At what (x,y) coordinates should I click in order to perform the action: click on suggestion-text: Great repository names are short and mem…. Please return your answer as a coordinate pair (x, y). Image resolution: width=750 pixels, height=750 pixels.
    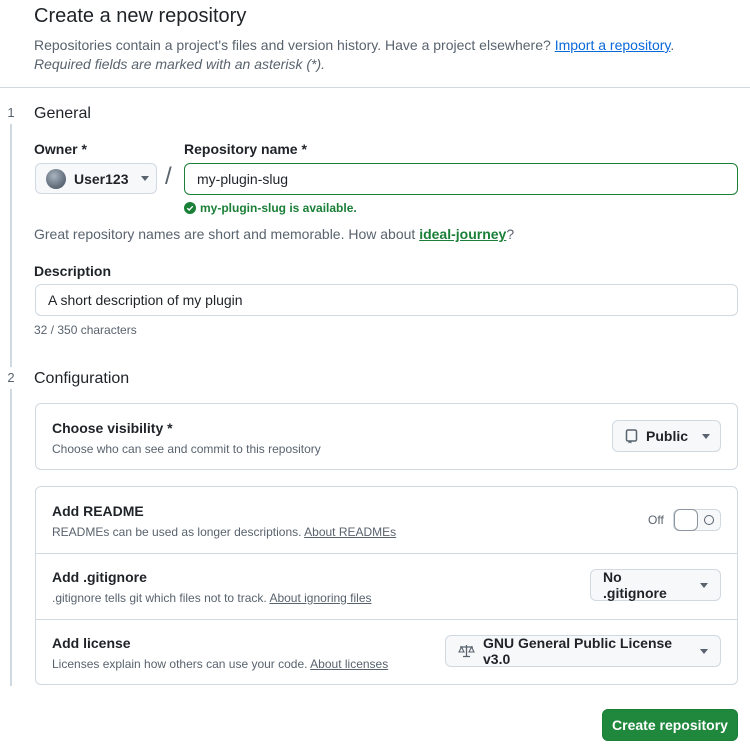
    Looking at the image, I should click on (225, 234).